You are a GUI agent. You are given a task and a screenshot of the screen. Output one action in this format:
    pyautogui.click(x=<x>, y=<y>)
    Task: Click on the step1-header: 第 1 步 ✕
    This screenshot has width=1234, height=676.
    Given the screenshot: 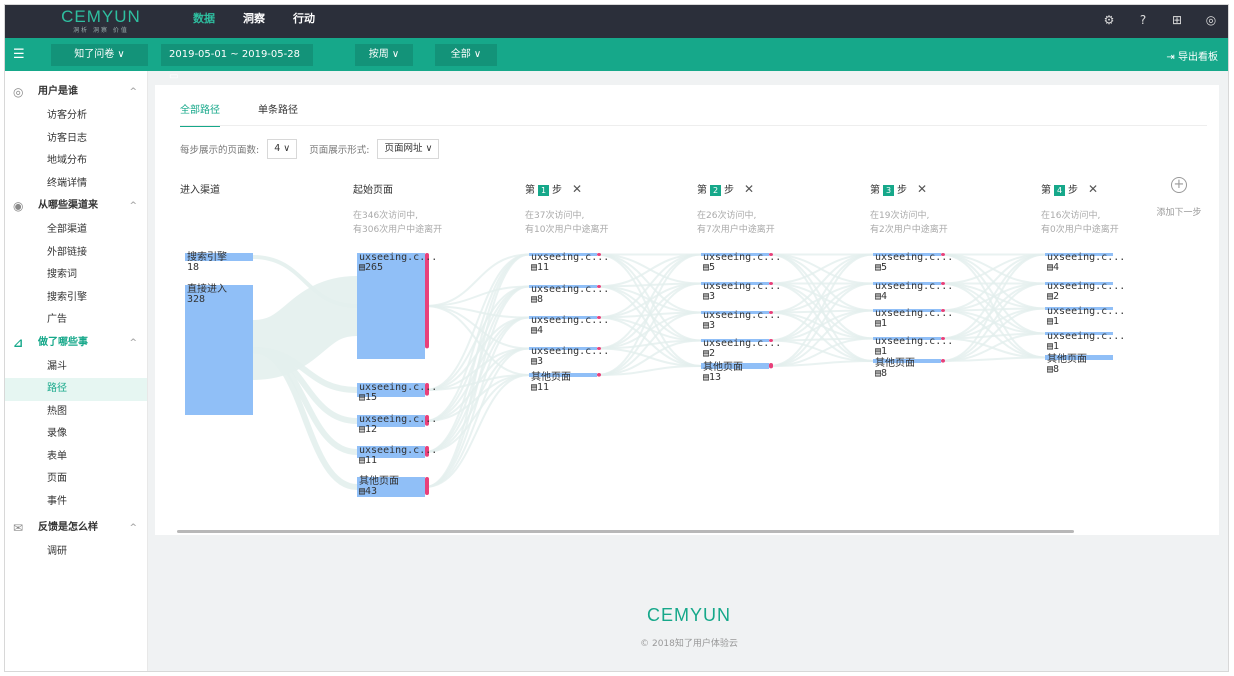 What is the action you would take?
    pyautogui.click(x=553, y=188)
    